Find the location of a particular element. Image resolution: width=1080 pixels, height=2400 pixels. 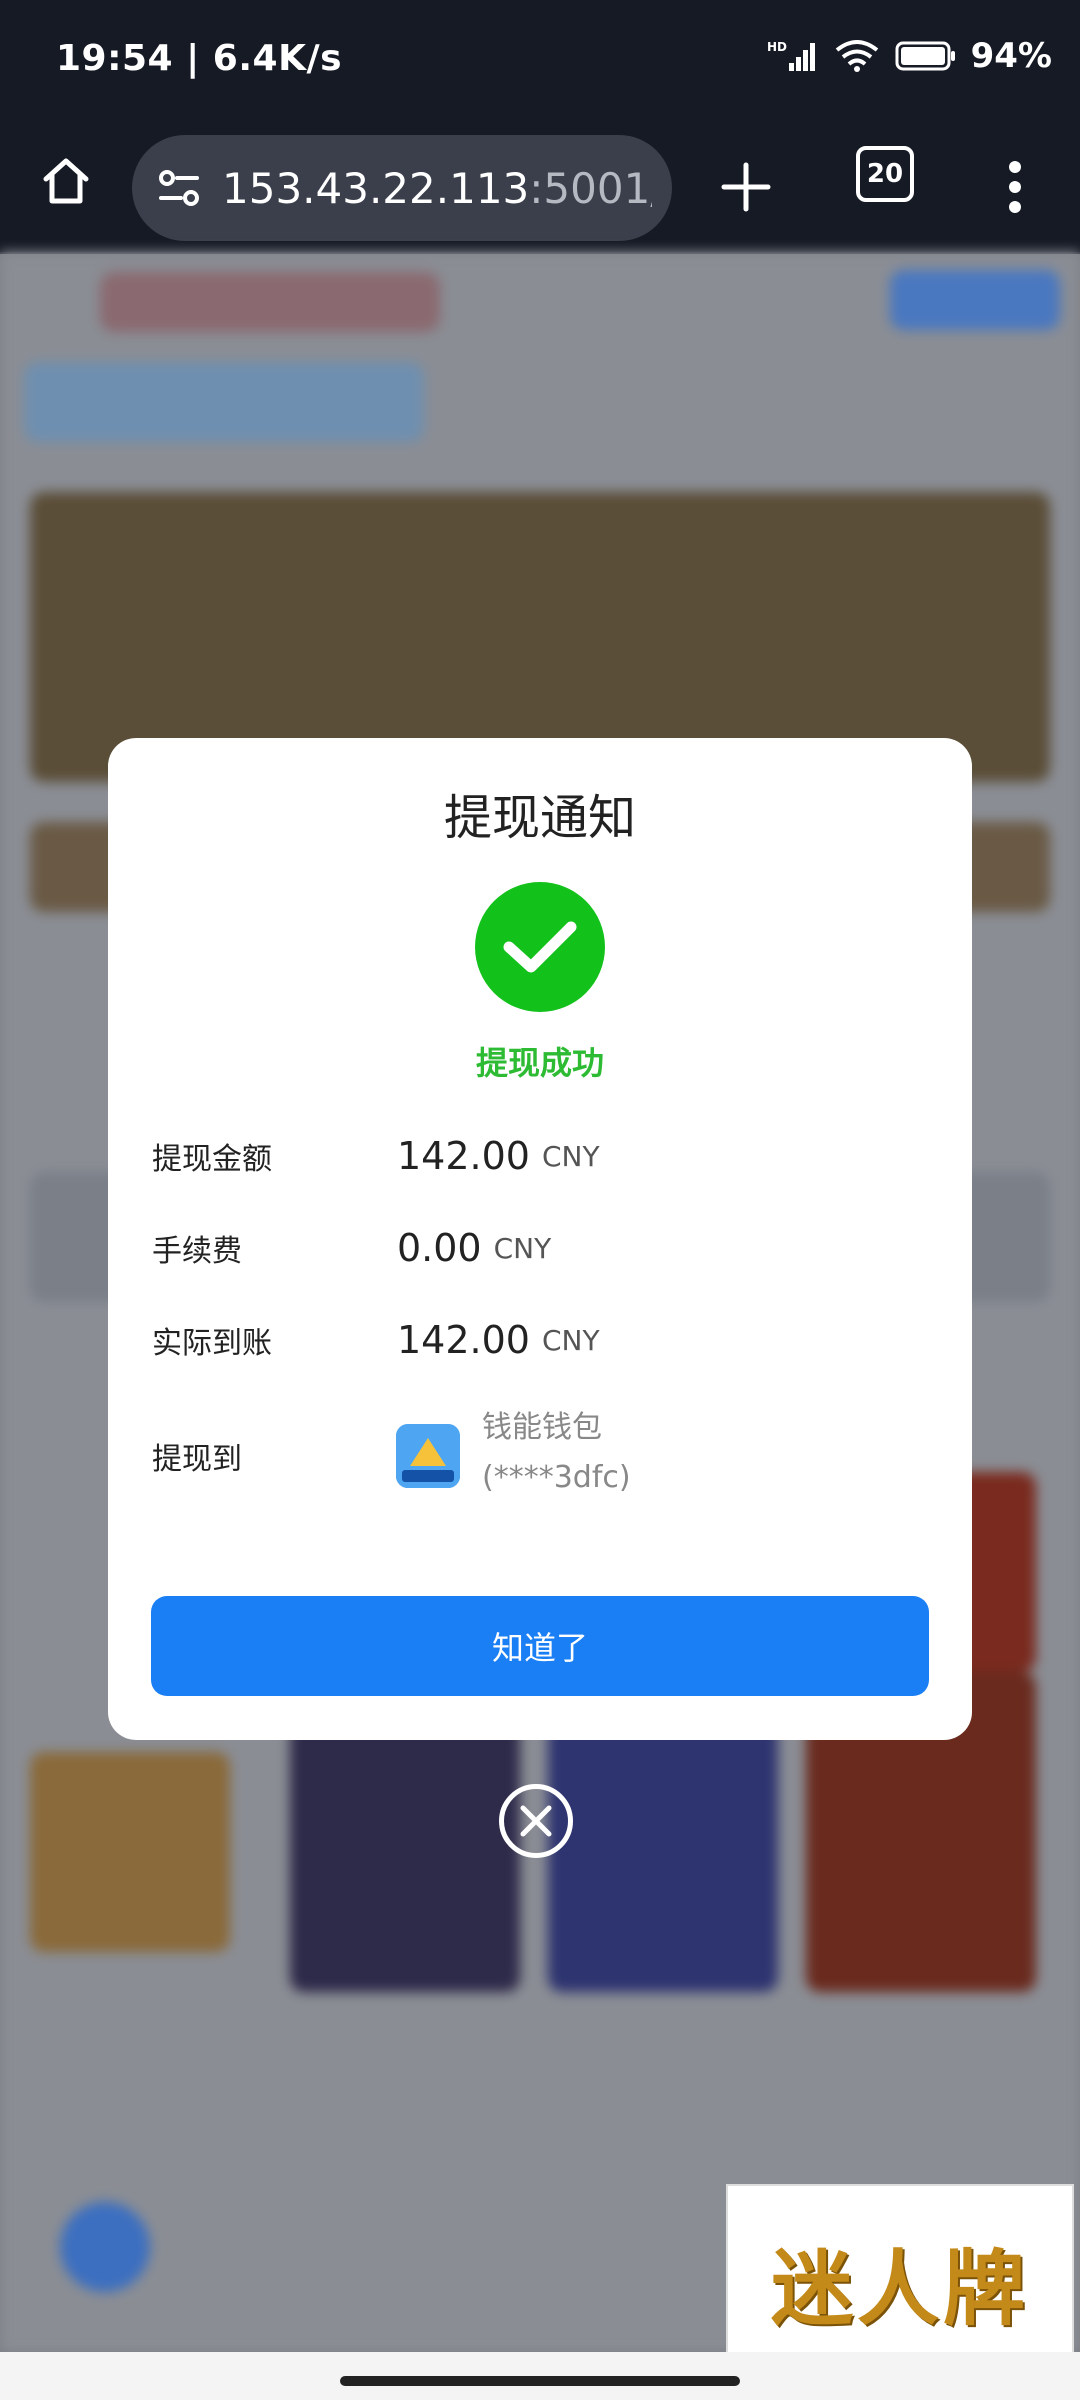

site-info-button is located at coordinates (179, 188).